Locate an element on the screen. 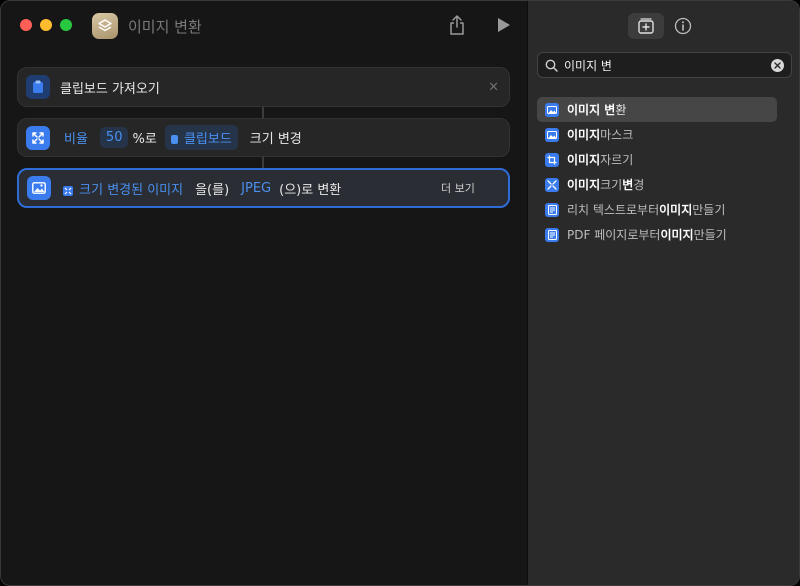  action-convert-image: 크기 변경된 이미지 을(를) JPEG (으)로 변환 더 보기 is located at coordinates (263, 188).